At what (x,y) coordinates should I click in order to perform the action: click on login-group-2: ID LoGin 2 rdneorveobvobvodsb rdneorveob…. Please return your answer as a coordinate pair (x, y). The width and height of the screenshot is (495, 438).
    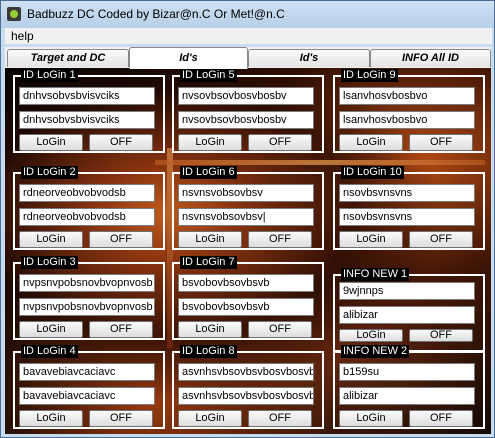
    Looking at the image, I should click on (89, 208).